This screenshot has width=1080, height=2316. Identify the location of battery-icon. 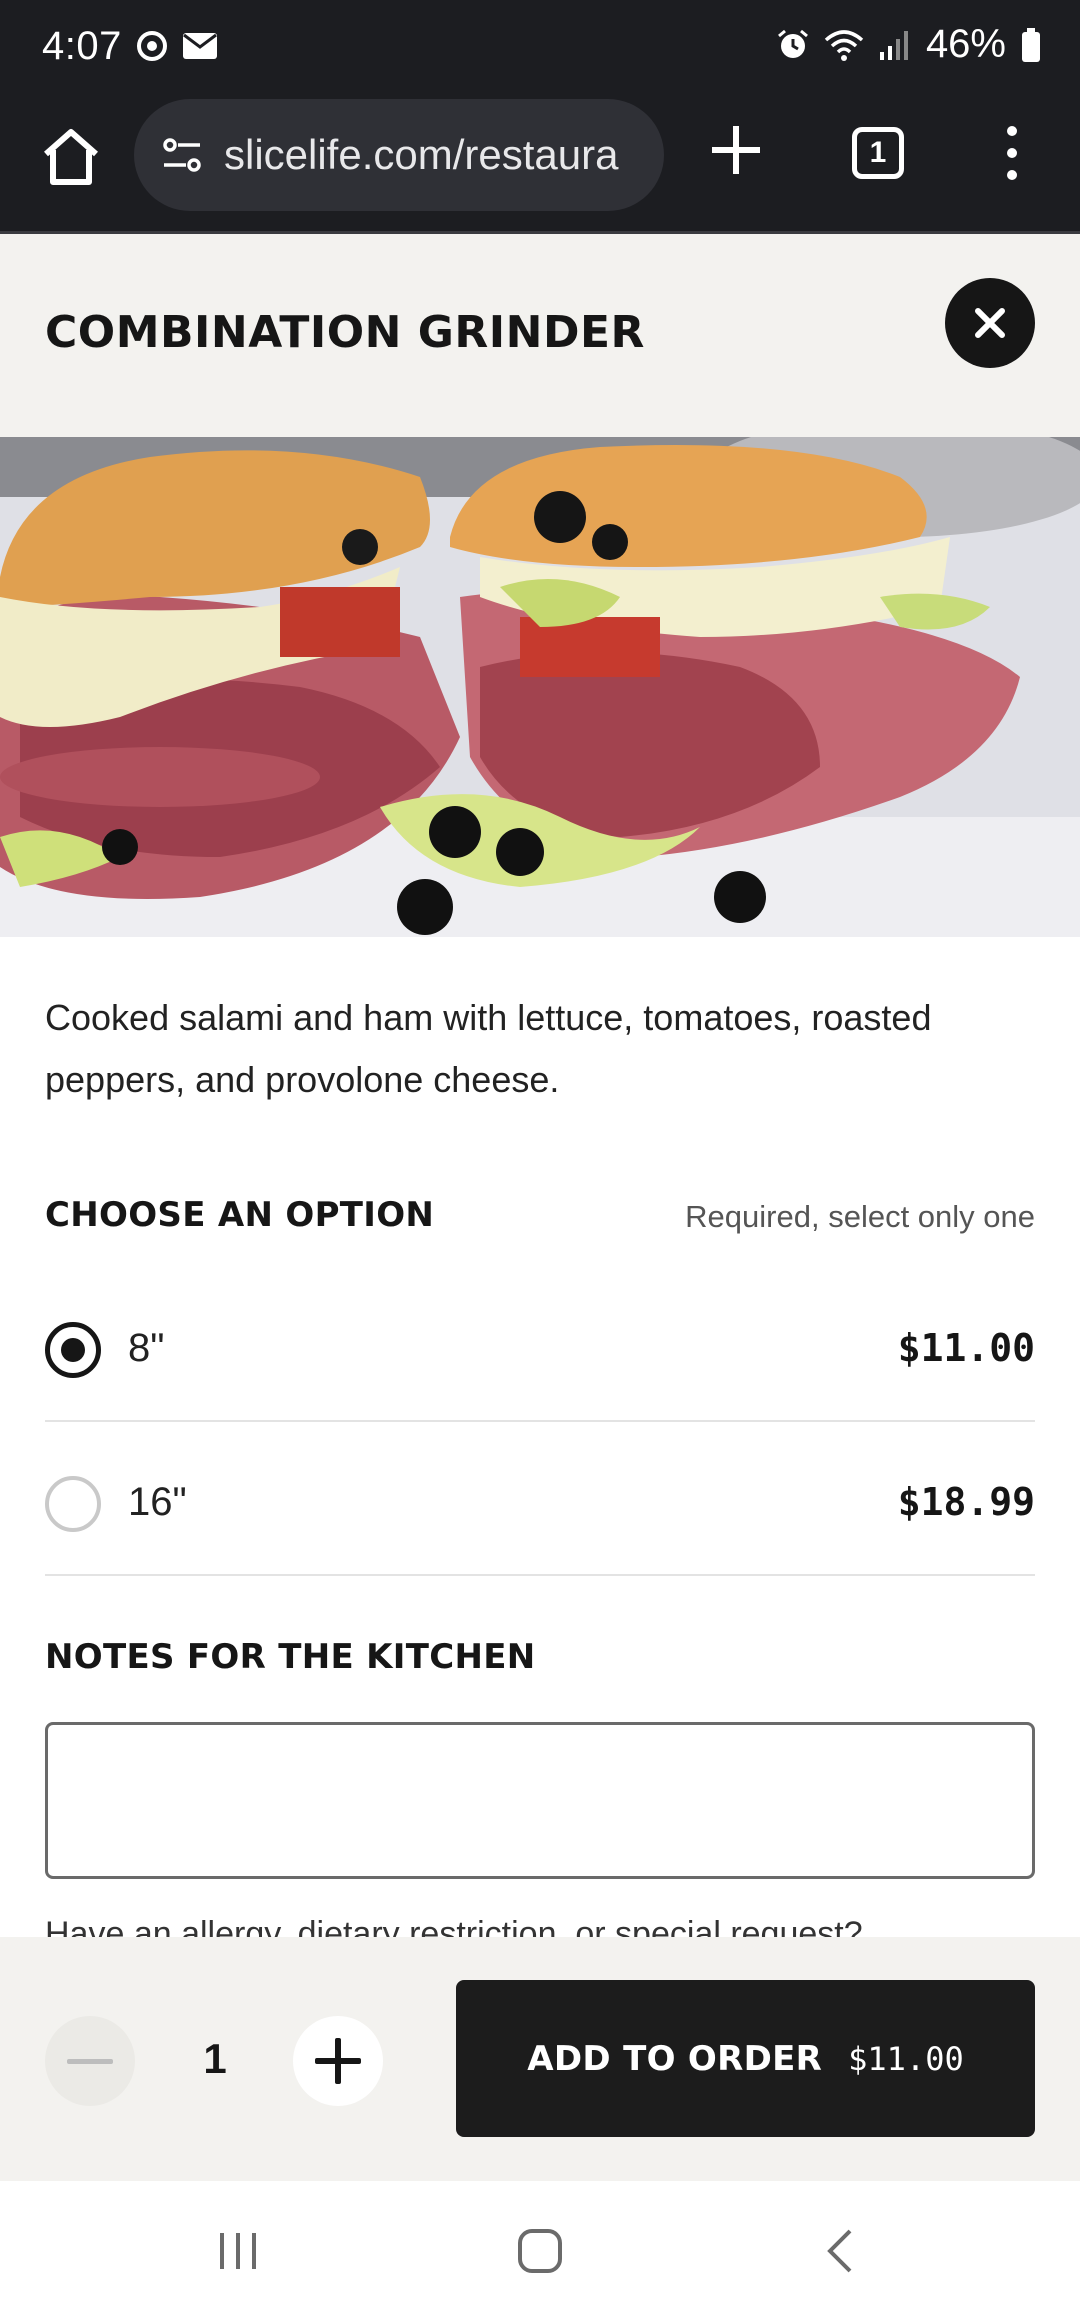
(1031, 44).